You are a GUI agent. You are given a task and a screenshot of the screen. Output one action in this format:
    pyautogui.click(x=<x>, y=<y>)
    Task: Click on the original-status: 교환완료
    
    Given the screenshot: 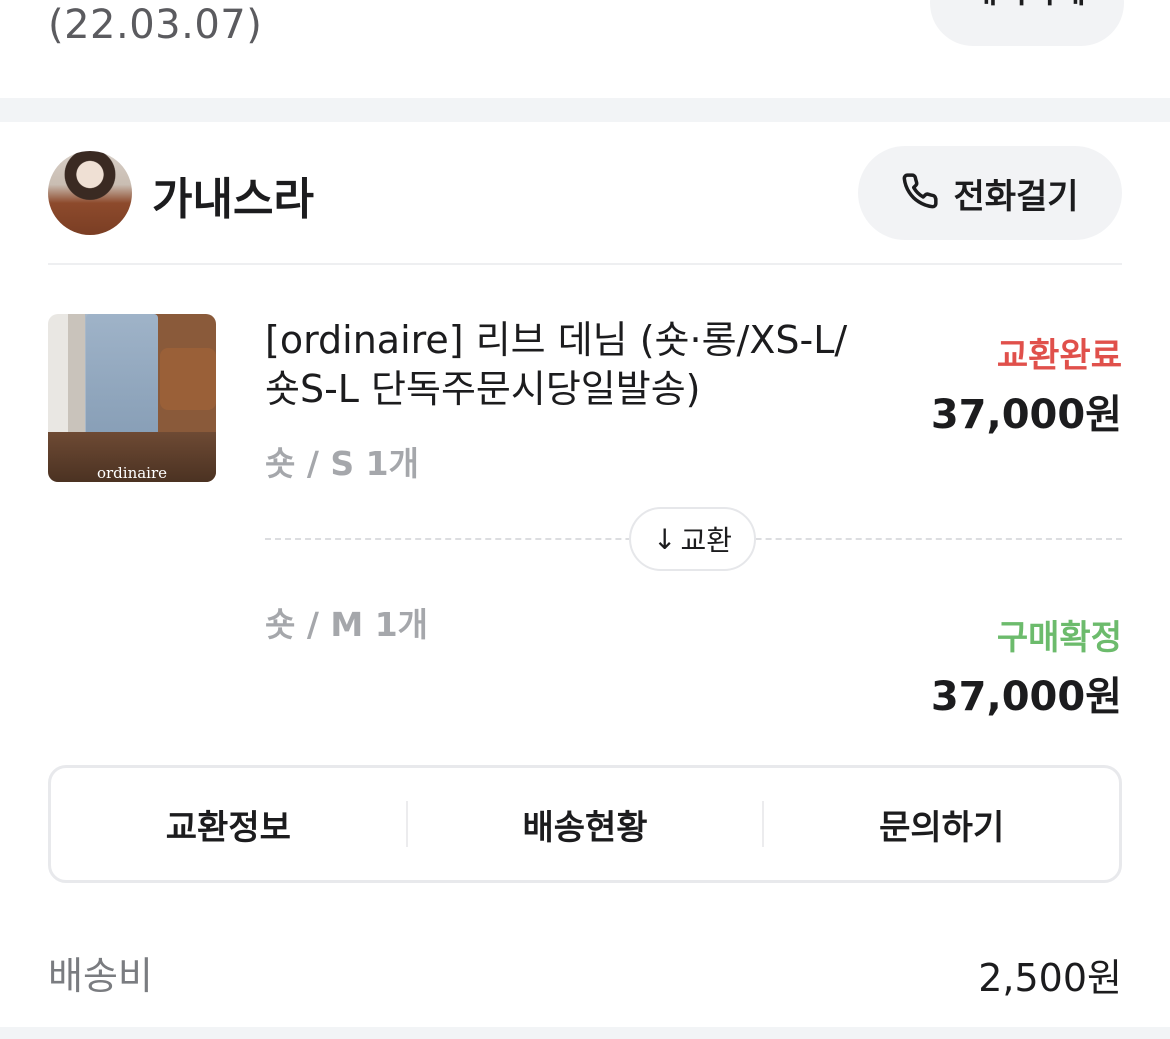 What is the action you would take?
    pyautogui.click(x=1059, y=356)
    